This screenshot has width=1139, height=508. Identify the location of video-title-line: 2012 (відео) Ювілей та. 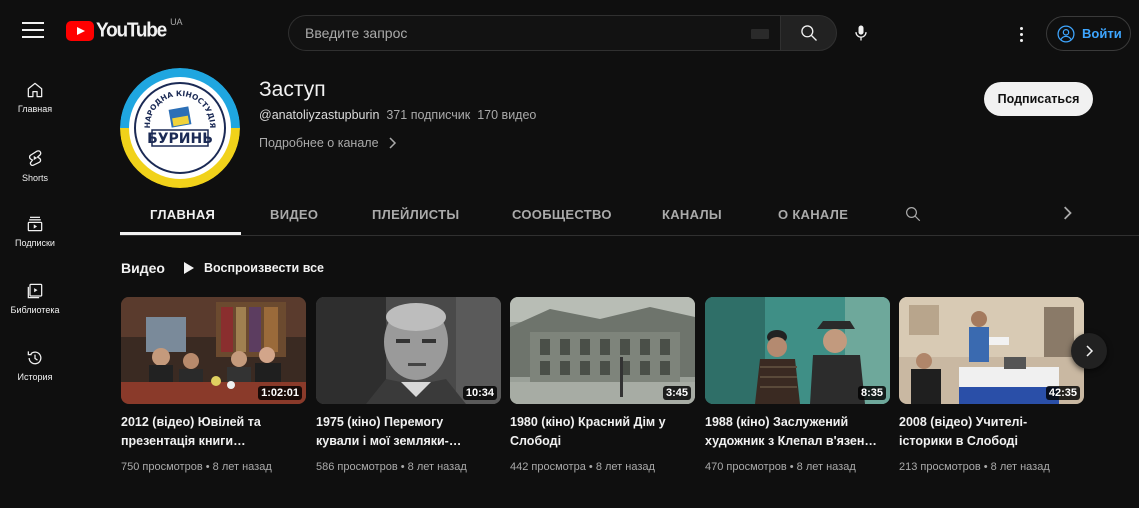
(191, 422).